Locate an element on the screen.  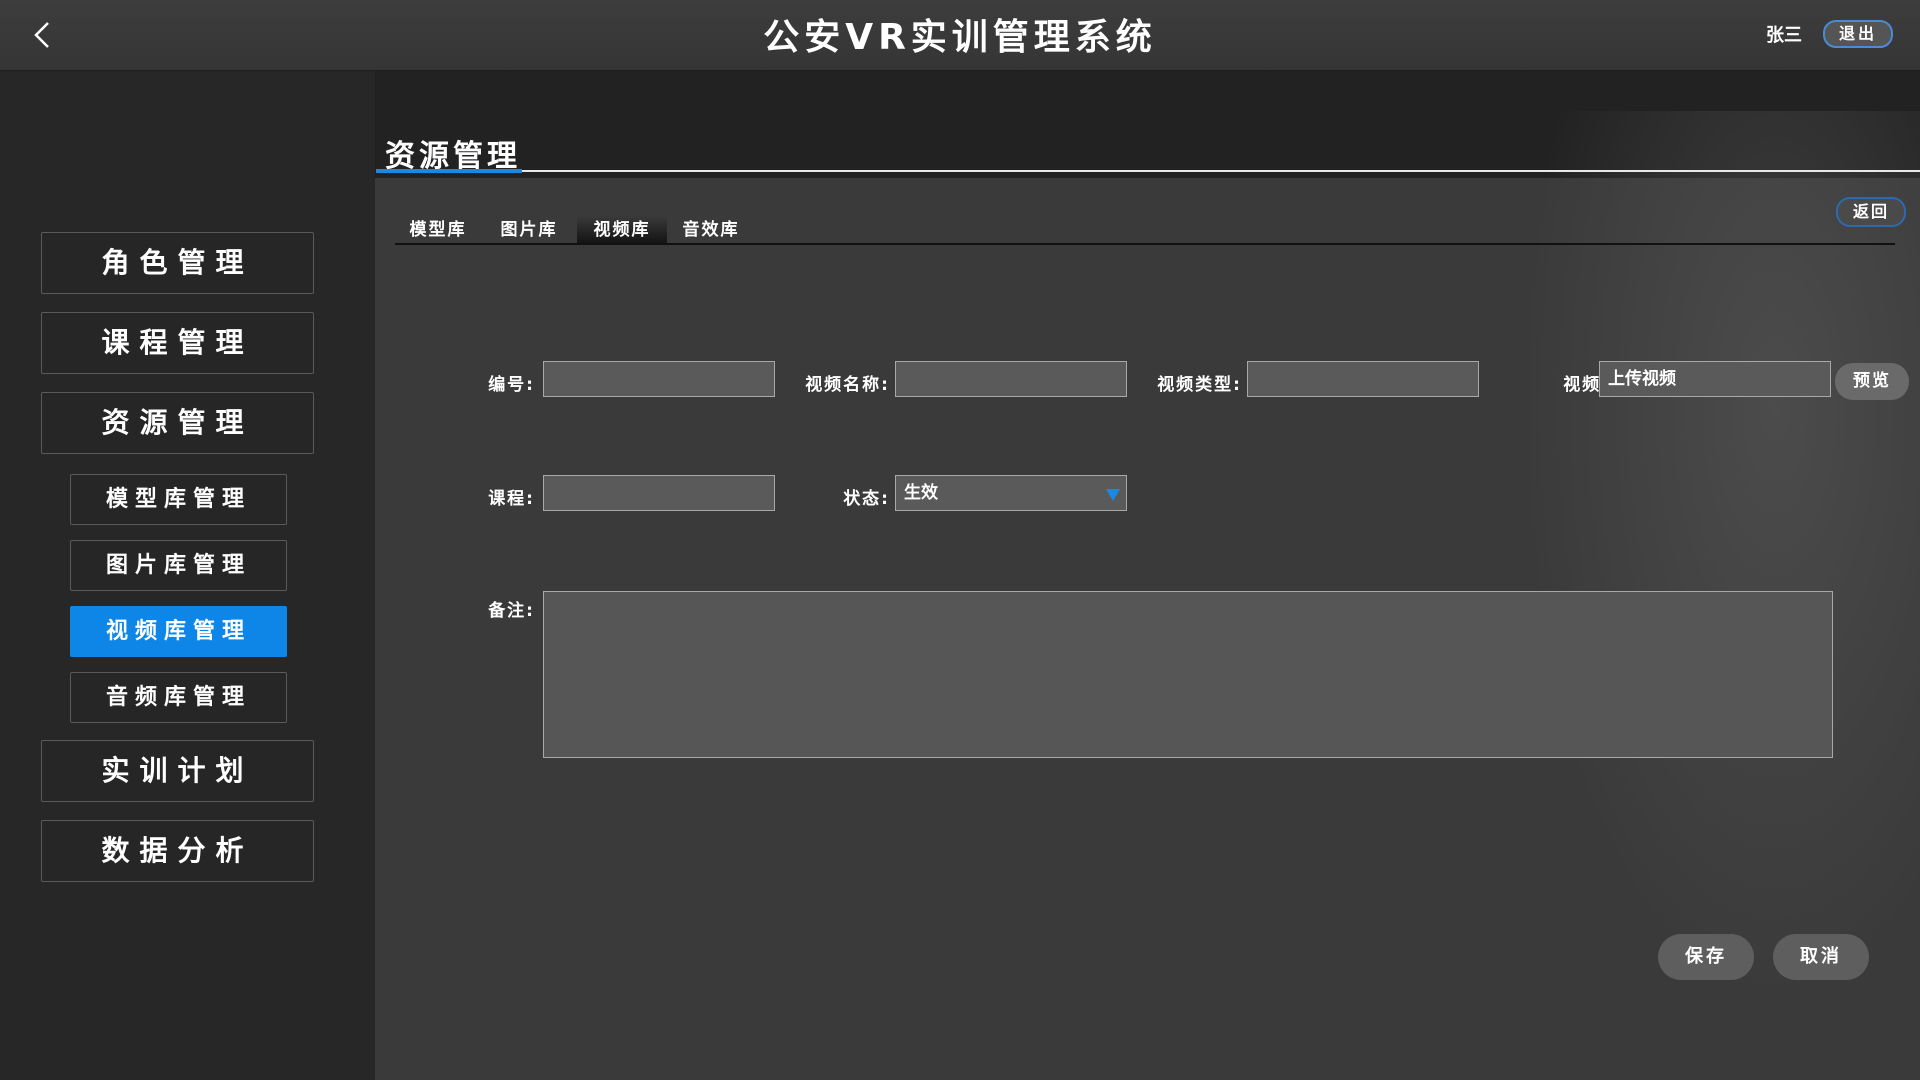
submenu-model-library: 模型库管理 is located at coordinates (178, 499).